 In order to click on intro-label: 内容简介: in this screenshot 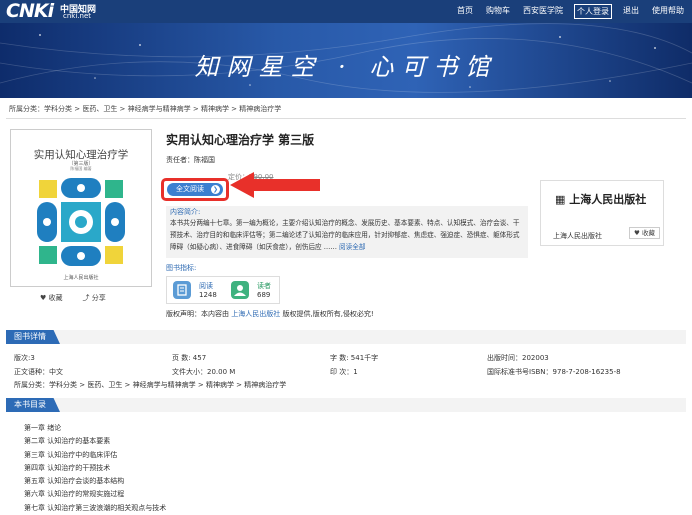, I will do `click(185, 212)`.